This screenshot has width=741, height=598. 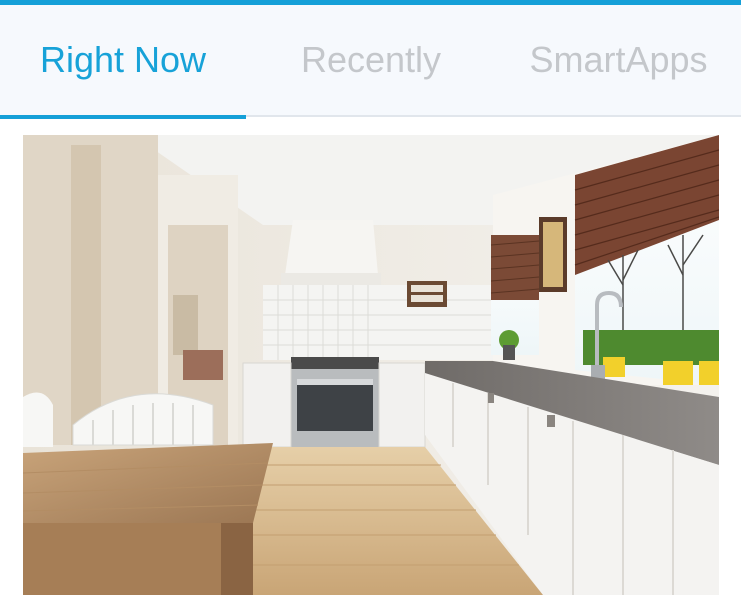 I want to click on tab-label: SmartApps, so click(x=618, y=59).